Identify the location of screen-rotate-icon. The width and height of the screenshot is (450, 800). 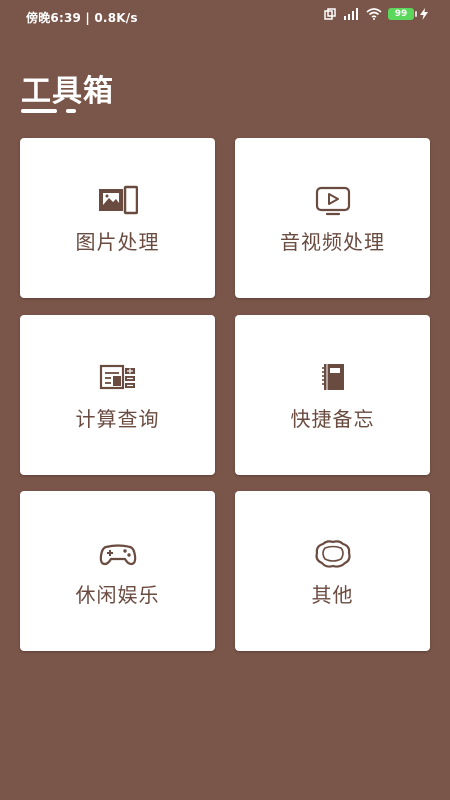
(330, 14).